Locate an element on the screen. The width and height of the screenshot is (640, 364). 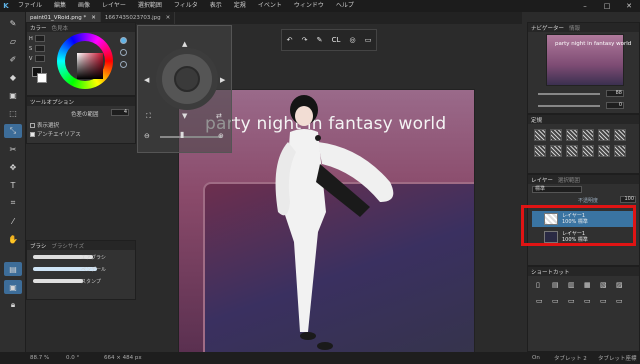
rotation-dial-center is located at coordinates (187, 79).